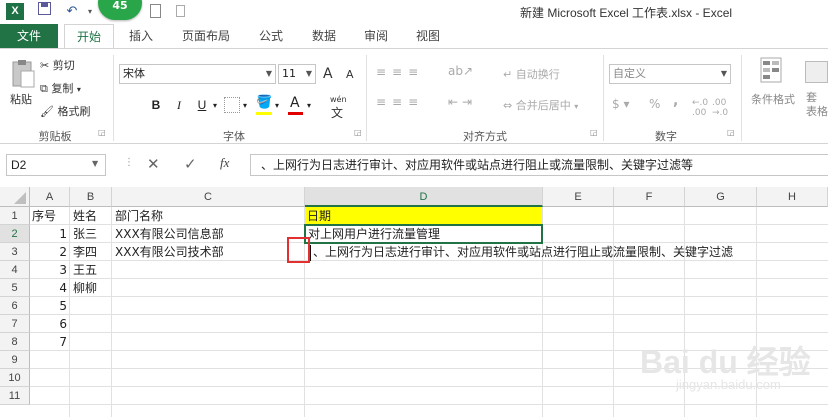 Image resolution: width=828 pixels, height=417 pixels. What do you see at coordinates (44, 12) in the screenshot?
I see `save-icon` at bounding box center [44, 12].